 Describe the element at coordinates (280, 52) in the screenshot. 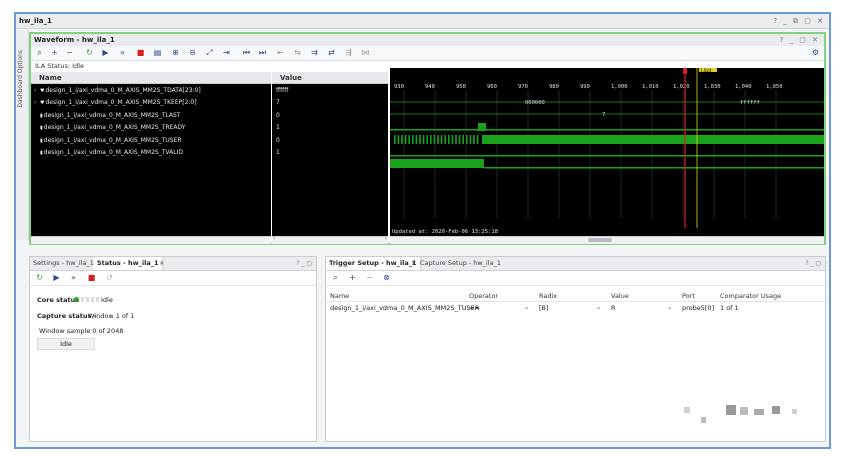

I see `add-marker-icon: ⇤` at that location.